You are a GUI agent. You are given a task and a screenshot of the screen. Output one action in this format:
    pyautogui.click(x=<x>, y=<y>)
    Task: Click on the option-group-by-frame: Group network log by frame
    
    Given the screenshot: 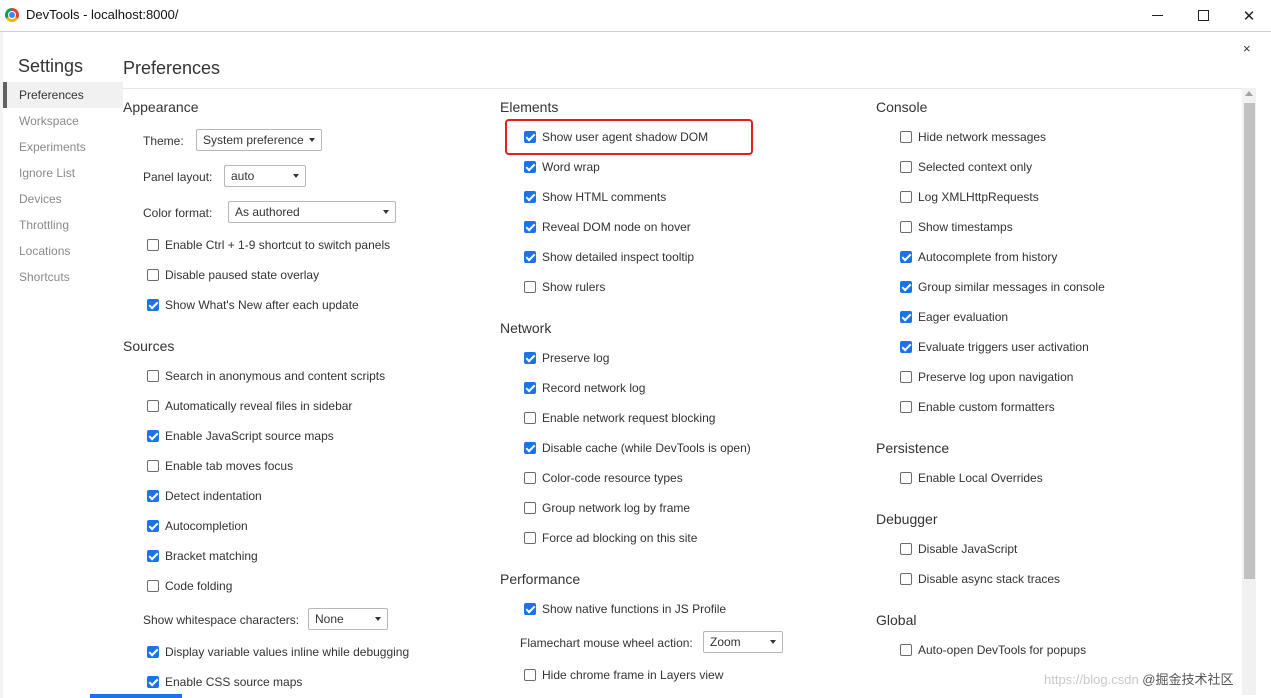 What is the action you would take?
    pyautogui.click(x=607, y=508)
    